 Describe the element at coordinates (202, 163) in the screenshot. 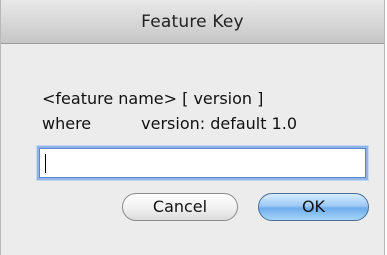

I see `feature-key-input` at that location.